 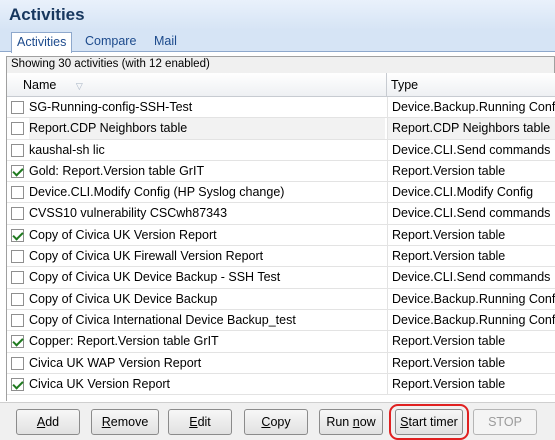 I want to click on run-now-button-label: ow, so click(x=367, y=422).